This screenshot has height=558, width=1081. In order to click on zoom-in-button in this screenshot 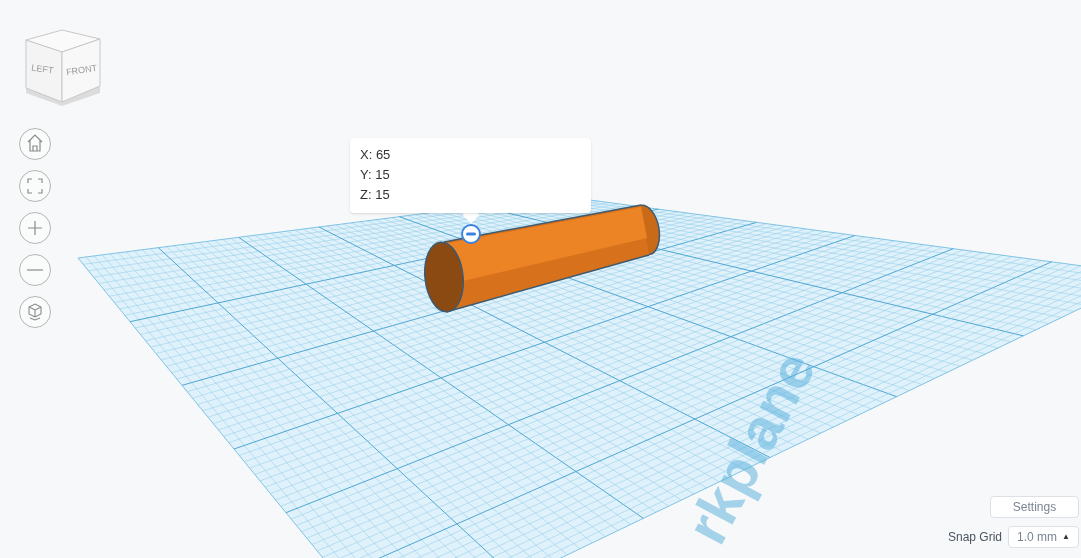, I will do `click(35, 228)`.